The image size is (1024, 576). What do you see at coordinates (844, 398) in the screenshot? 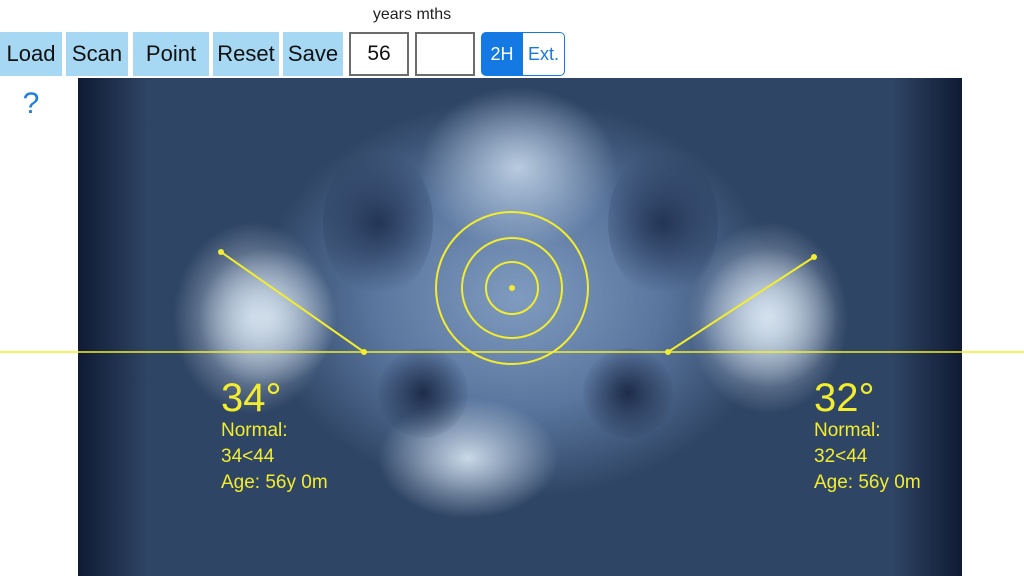
I see `right-angle-value: 32°` at bounding box center [844, 398].